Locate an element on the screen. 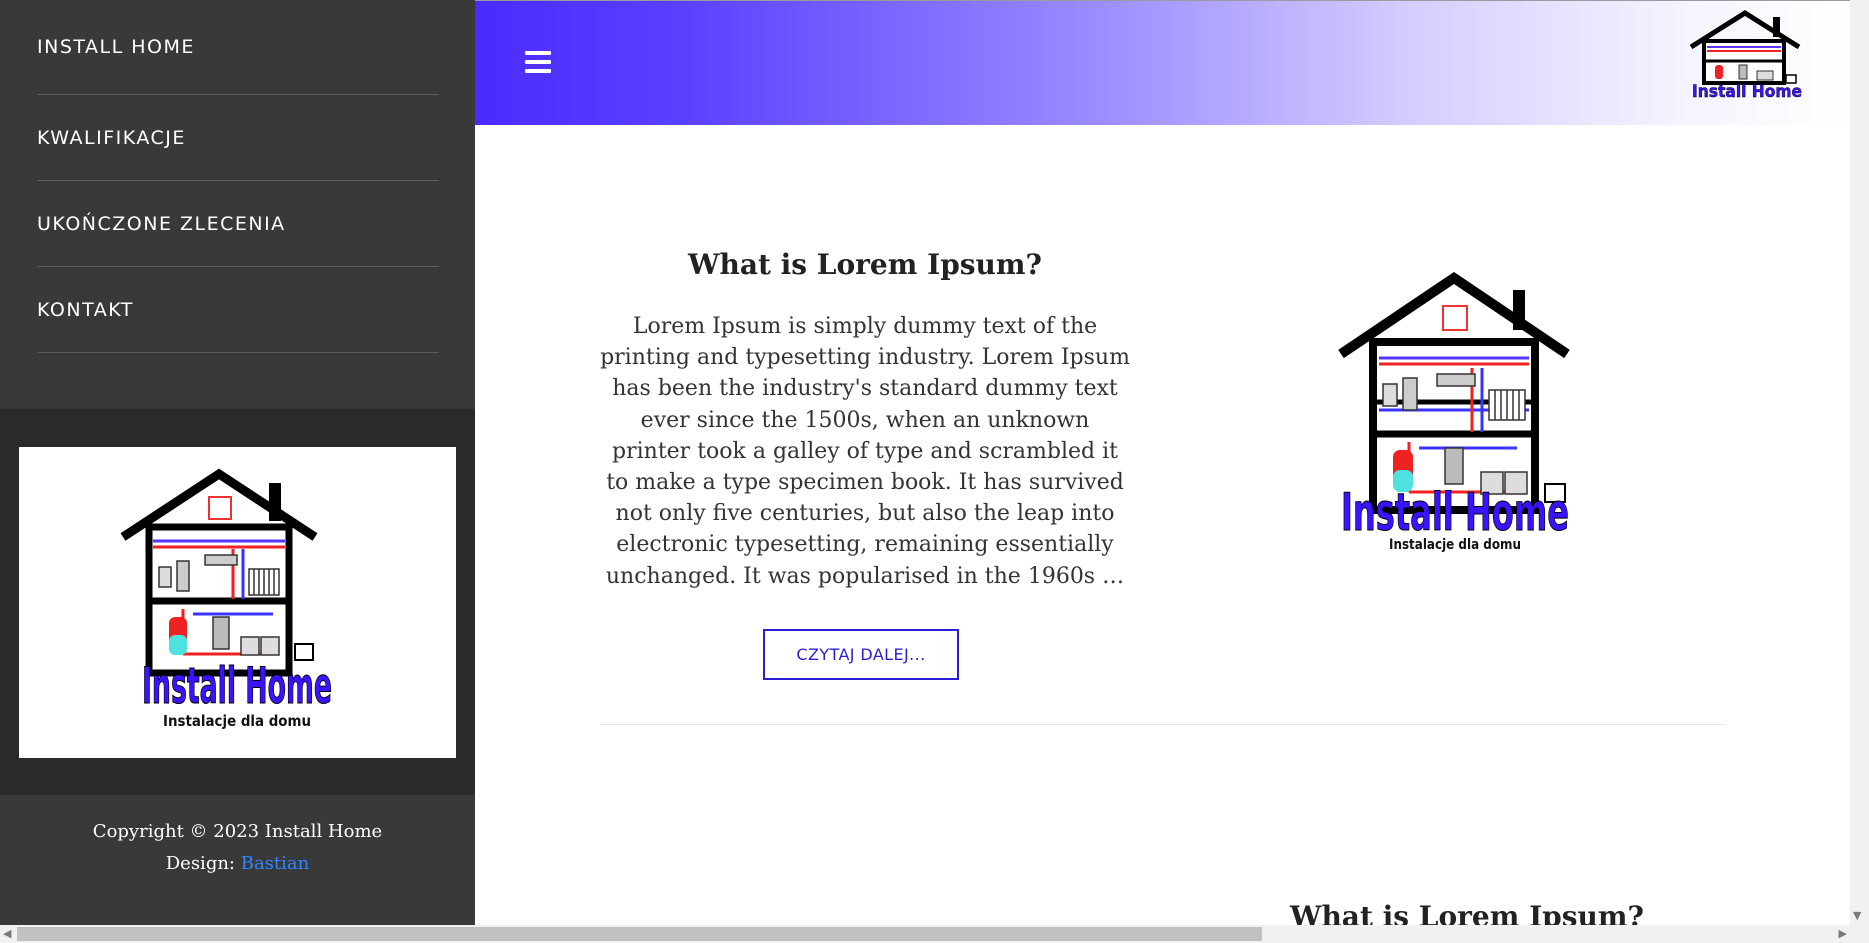  nav-item-install-home: INSTALL HOME is located at coordinates (238, 47).